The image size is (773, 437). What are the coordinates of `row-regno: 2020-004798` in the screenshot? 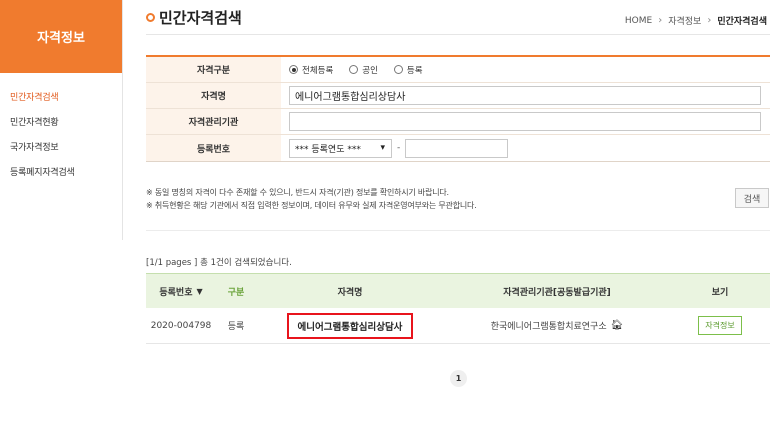 It's located at (181, 325).